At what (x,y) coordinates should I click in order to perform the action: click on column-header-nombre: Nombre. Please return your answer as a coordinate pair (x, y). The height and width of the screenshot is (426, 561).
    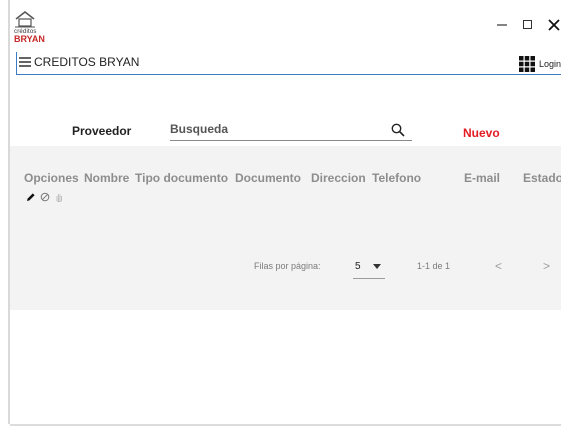
    Looking at the image, I should click on (106, 178).